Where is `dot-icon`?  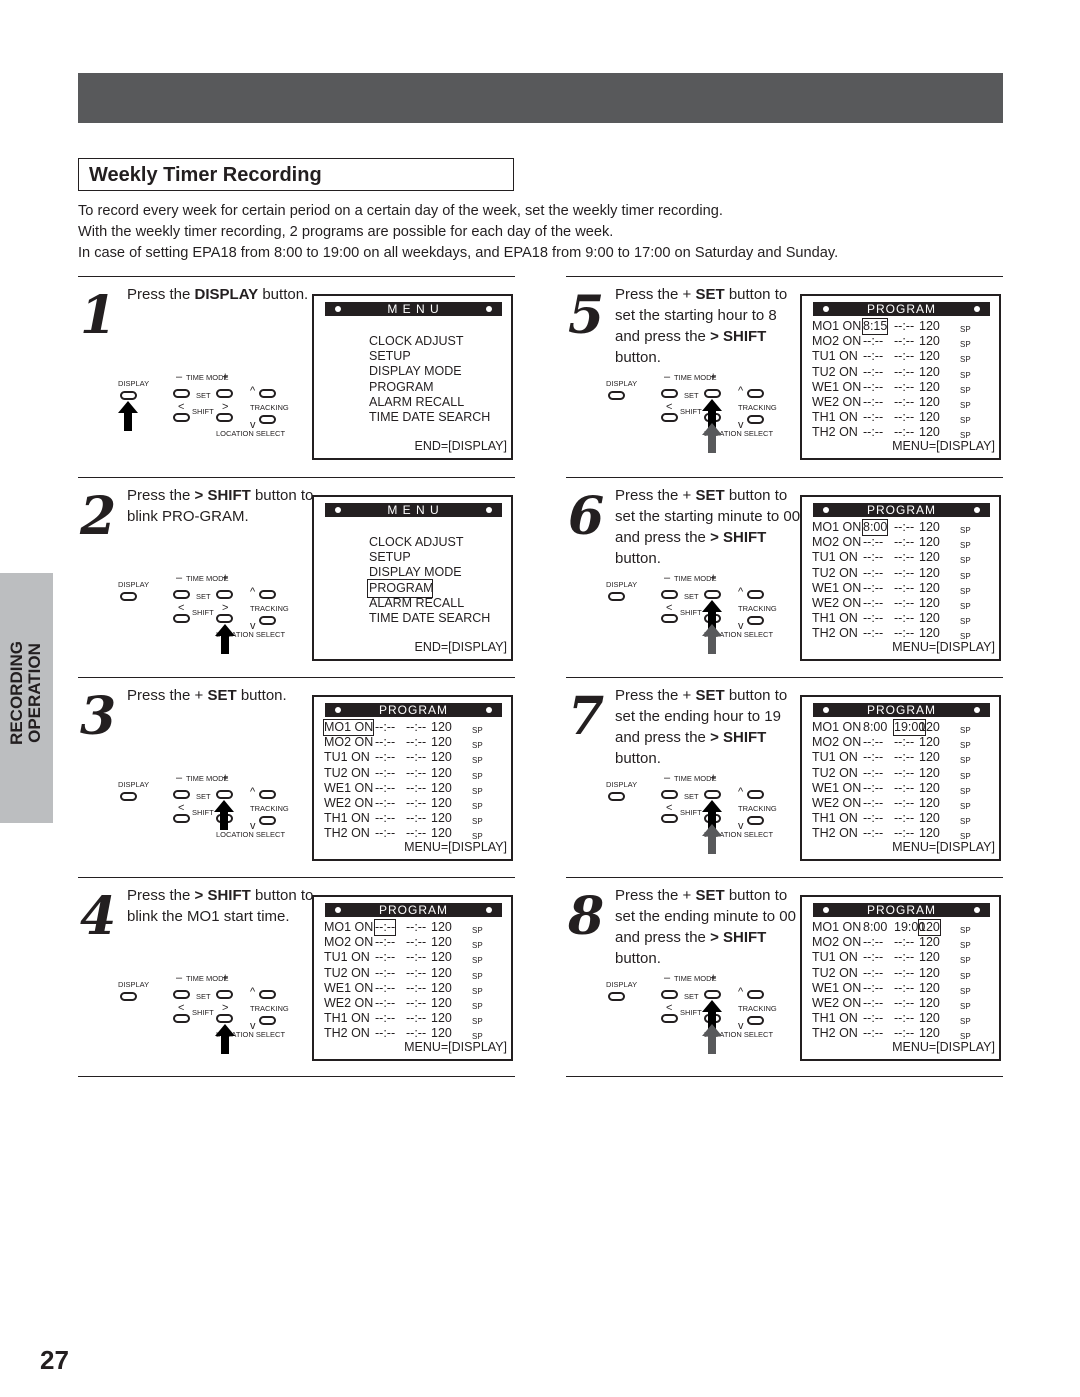
dot-icon is located at coordinates (977, 510).